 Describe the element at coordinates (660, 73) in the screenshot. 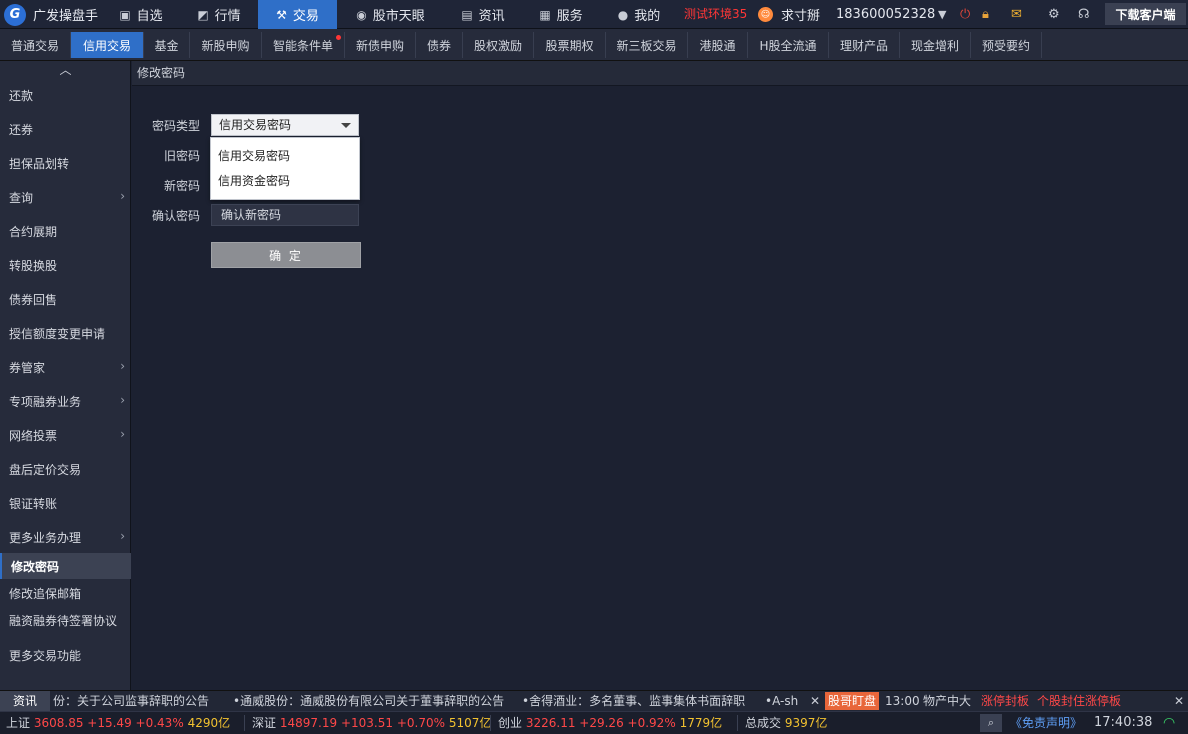

I see `page-title: 修改密码` at that location.